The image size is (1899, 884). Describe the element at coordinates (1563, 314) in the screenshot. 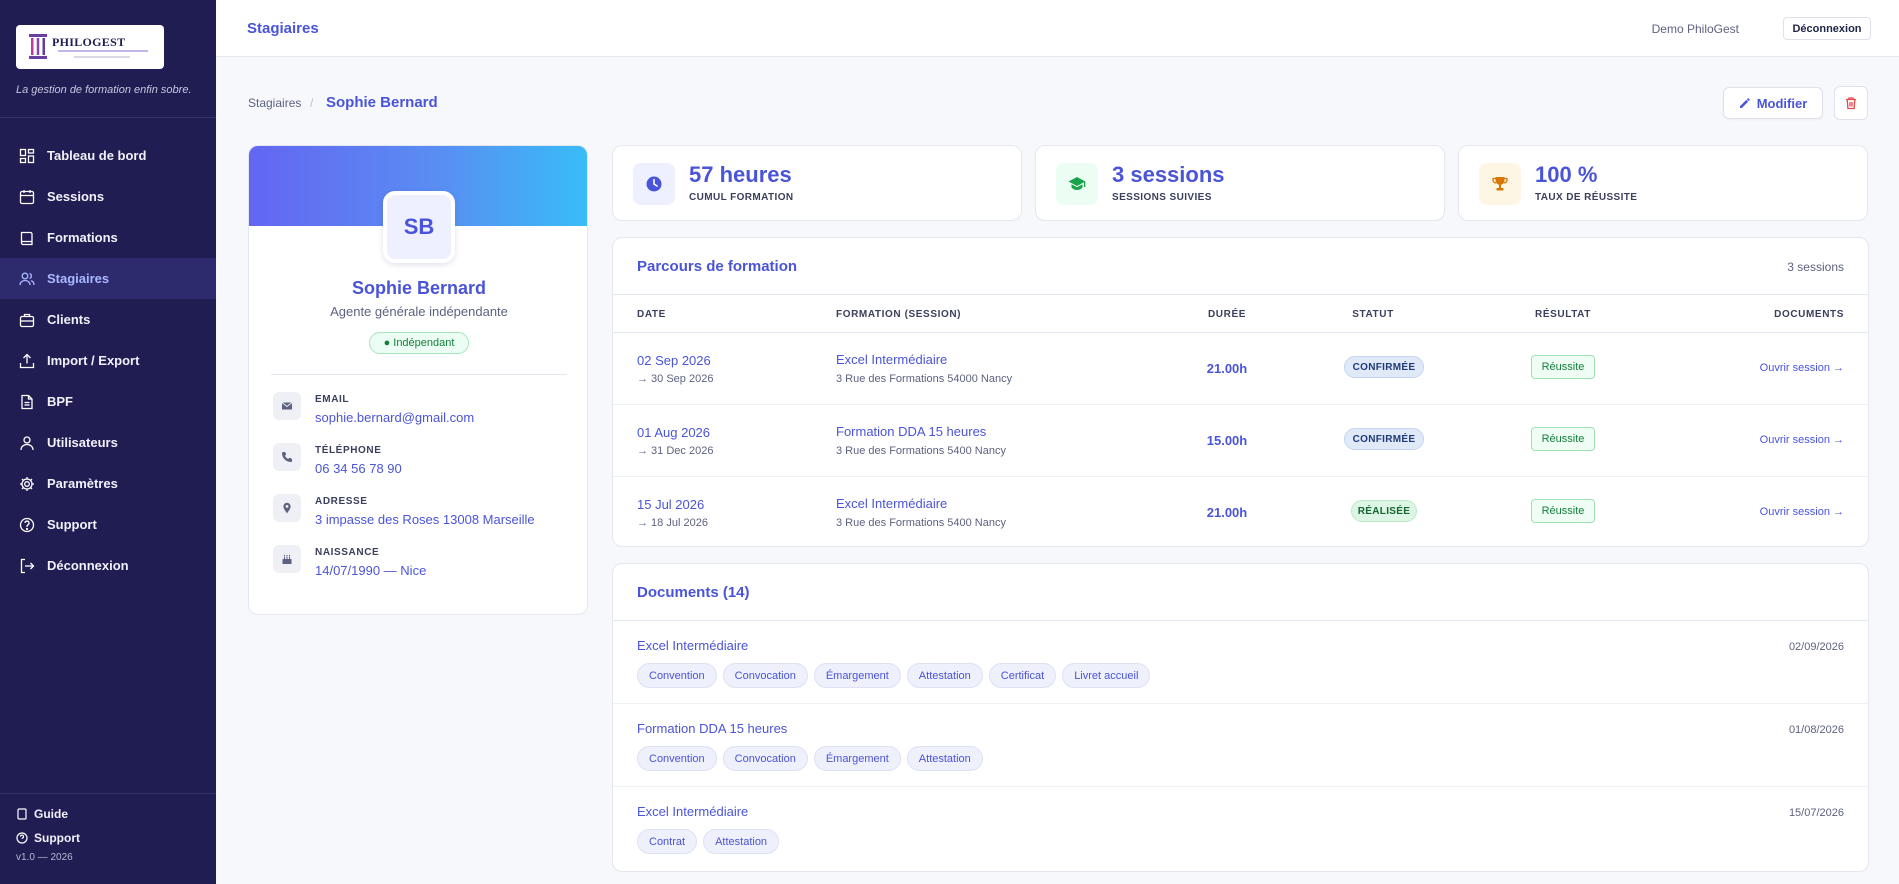

I see `column-header-result: RÉSULTAT` at that location.